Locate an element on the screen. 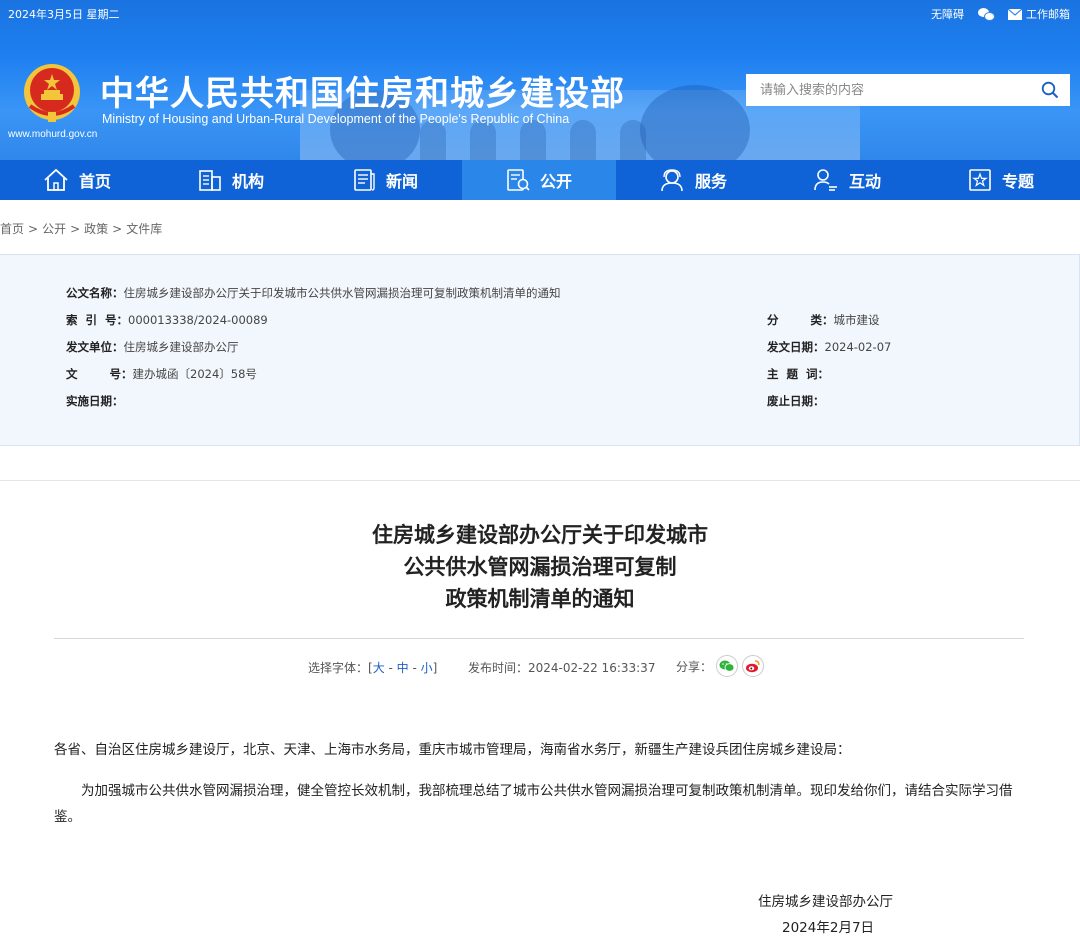 The width and height of the screenshot is (1080, 943). nav-organization-label: 机构 is located at coordinates (247, 181).